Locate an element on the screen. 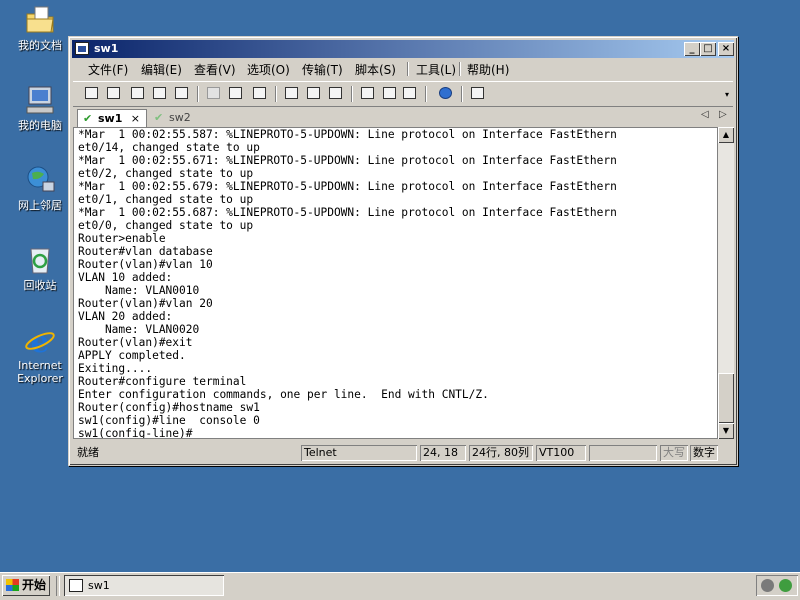 The width and height of the screenshot is (800, 600). terminal-line: Router>enable is located at coordinates (122, 238).